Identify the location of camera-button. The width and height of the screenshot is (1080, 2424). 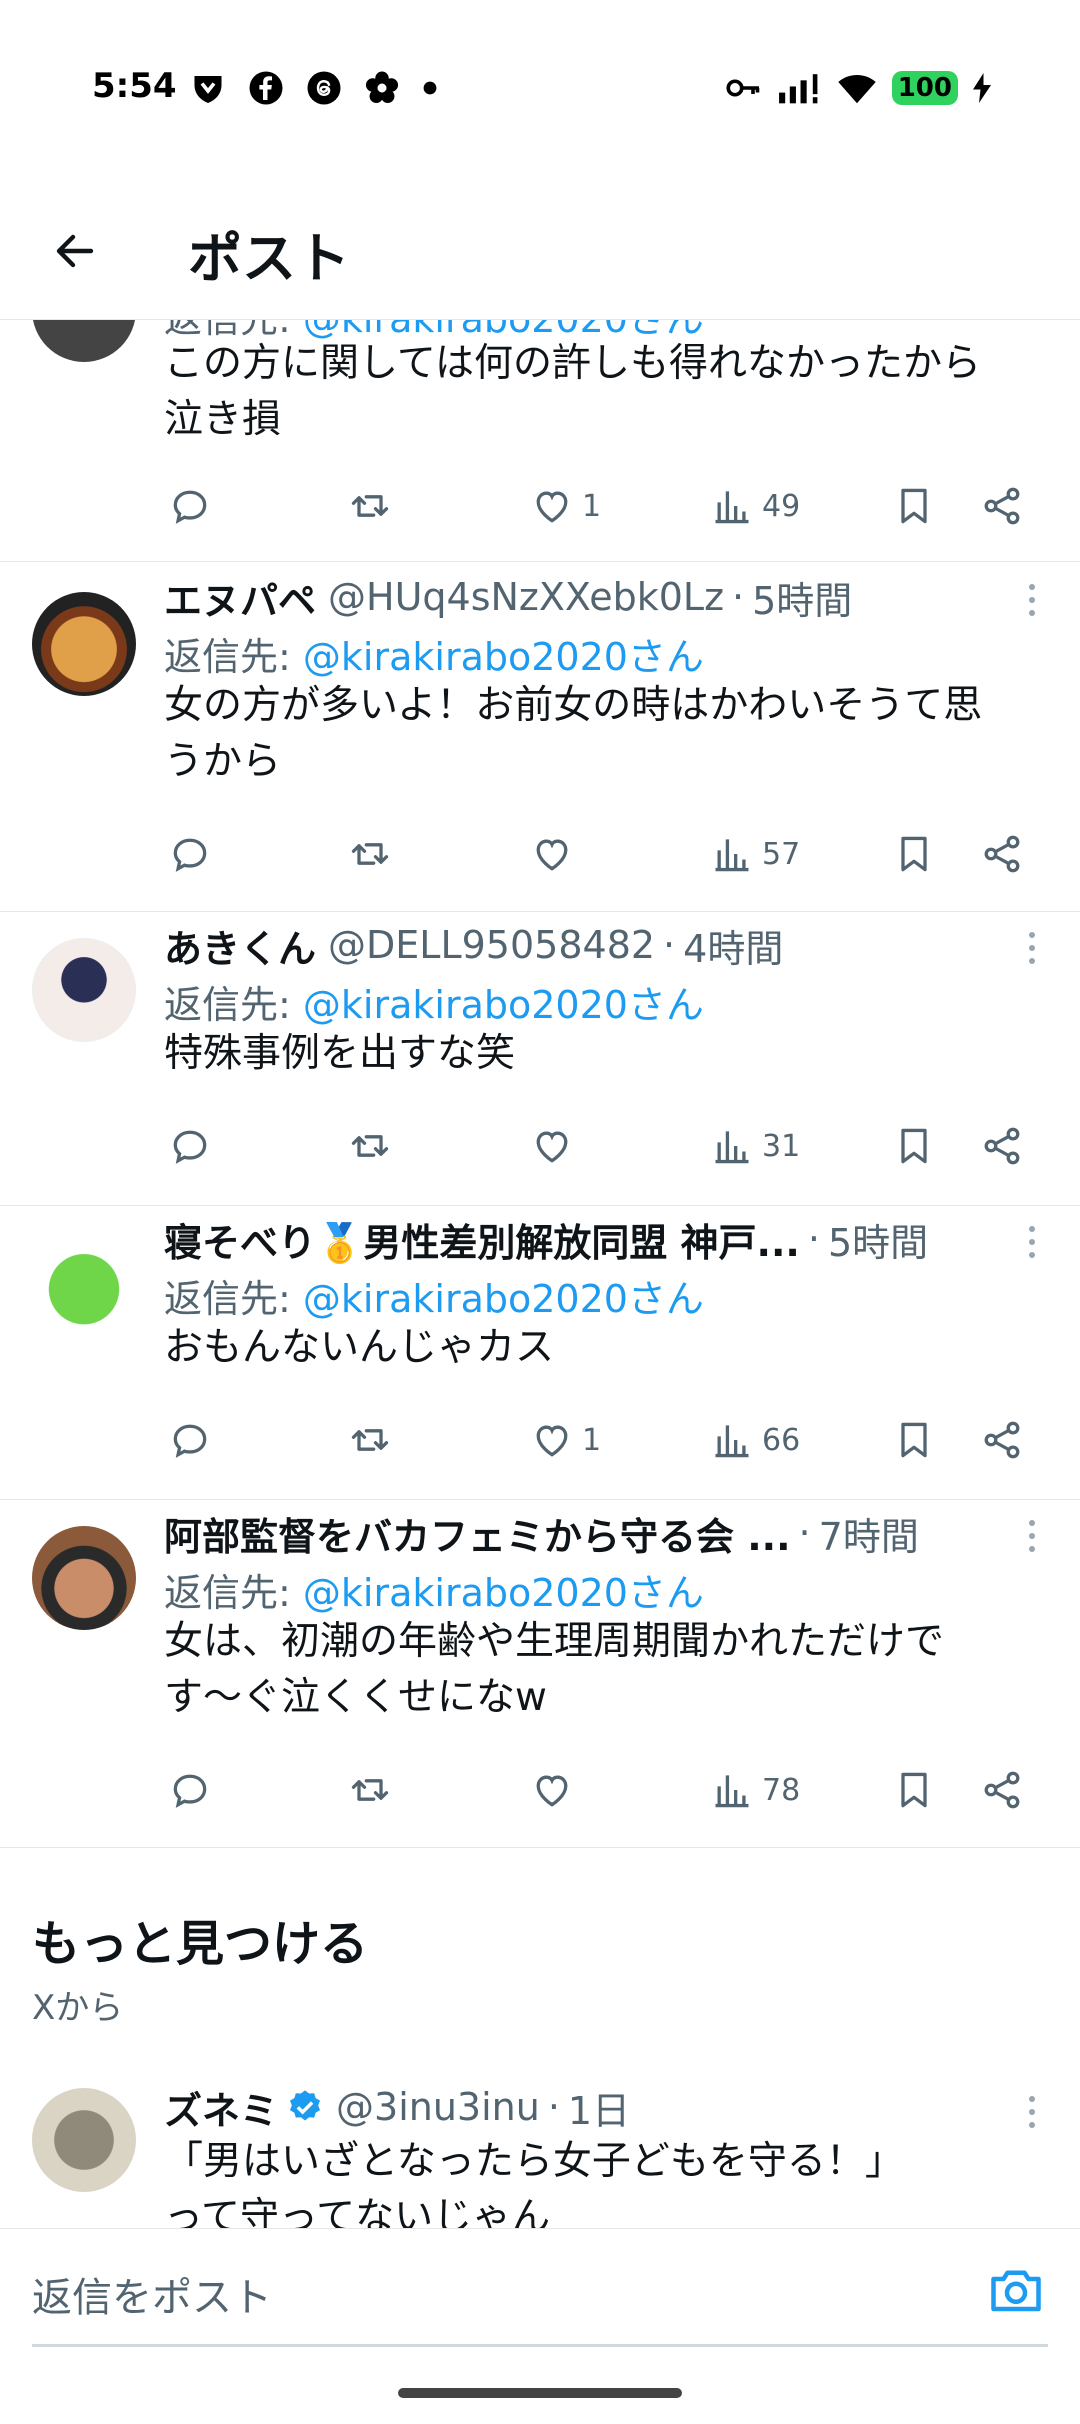
(1016, 2289).